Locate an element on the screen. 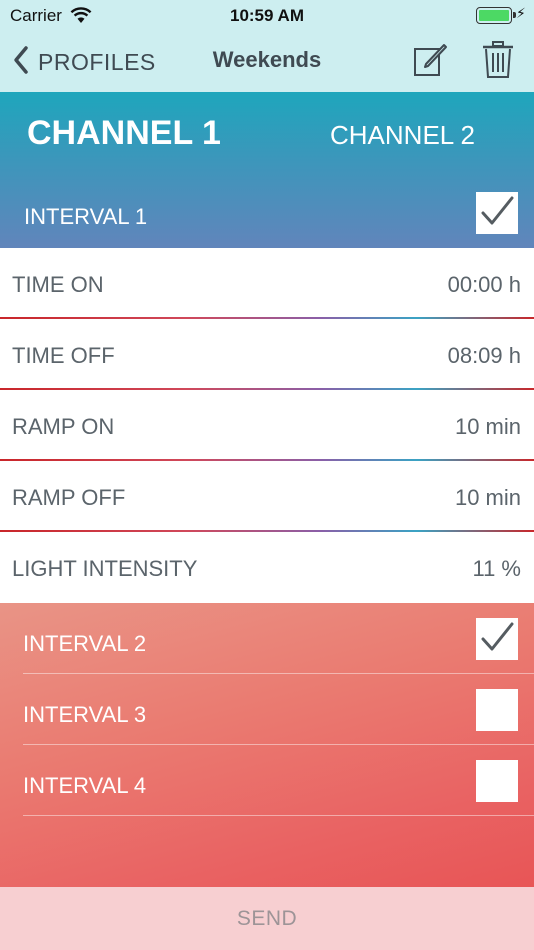 Image resolution: width=534 pixels, height=950 pixels. interval-3-row: INTERVAL 3 is located at coordinates (278, 709).